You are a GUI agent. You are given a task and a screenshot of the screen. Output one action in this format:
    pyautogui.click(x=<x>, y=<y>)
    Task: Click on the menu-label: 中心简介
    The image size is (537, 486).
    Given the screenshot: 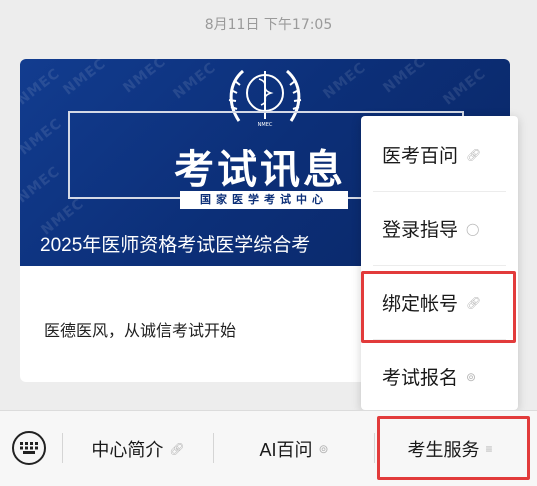 What is the action you would take?
    pyautogui.click(x=127, y=449)
    